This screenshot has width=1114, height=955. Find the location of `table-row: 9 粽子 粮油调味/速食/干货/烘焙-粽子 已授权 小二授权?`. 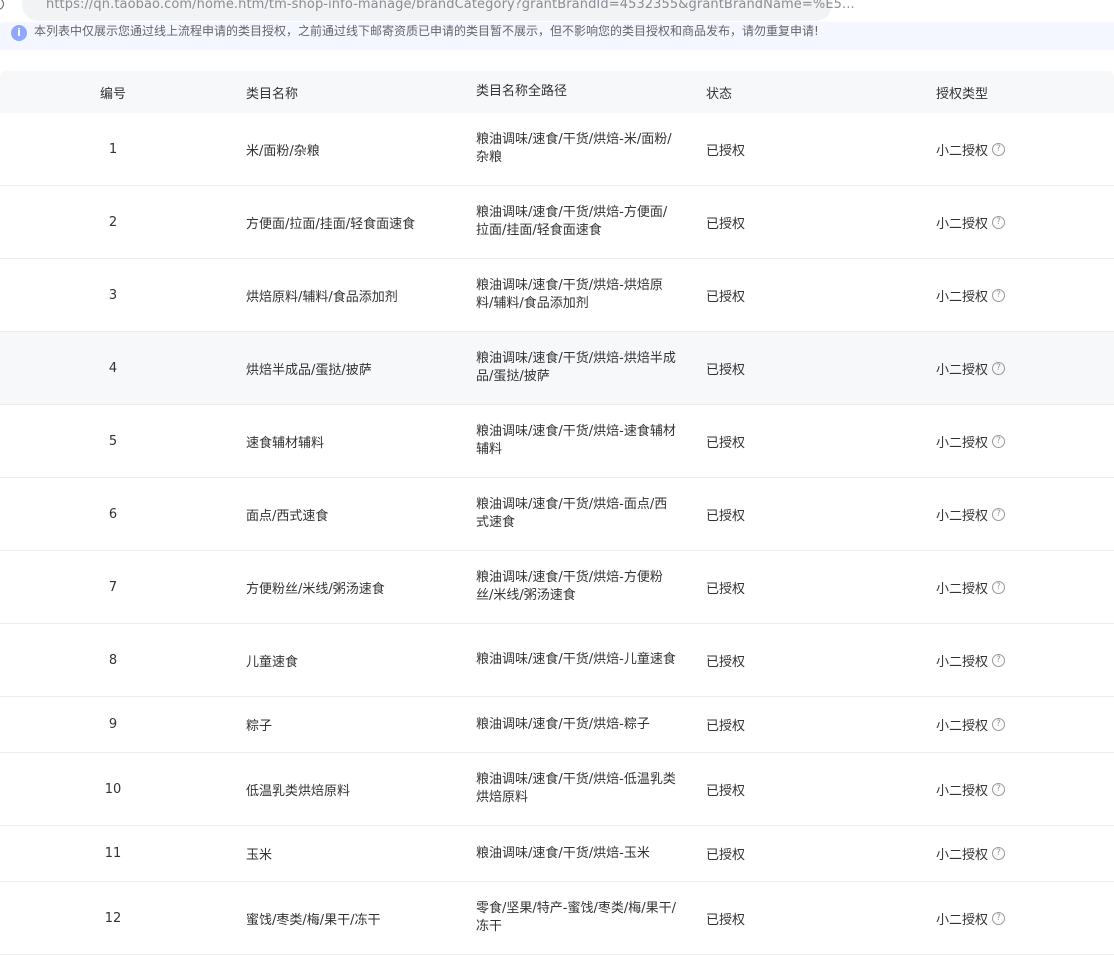

table-row: 9 粽子 粮油调味/速食/干货/烘焙-粽子 已授权 小二授权? is located at coordinates (557, 725).